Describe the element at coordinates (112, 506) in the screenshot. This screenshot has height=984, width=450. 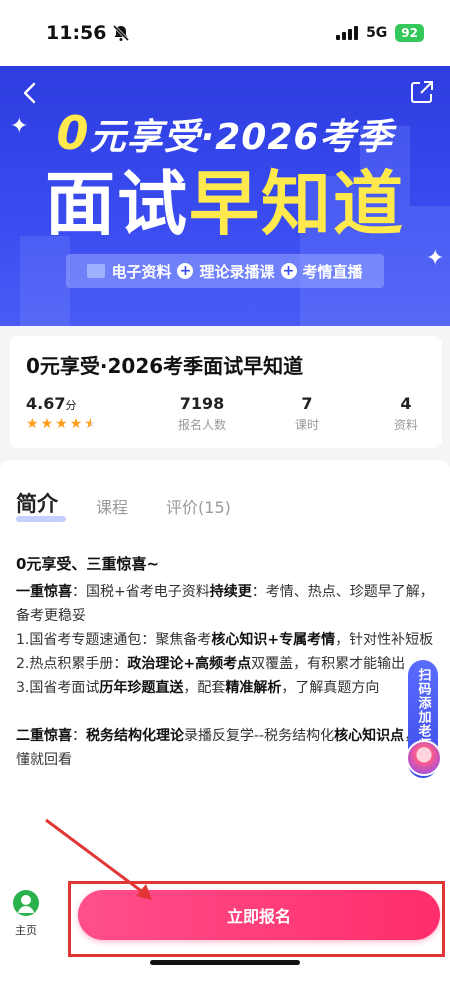
I see `tab-course: 课程` at that location.